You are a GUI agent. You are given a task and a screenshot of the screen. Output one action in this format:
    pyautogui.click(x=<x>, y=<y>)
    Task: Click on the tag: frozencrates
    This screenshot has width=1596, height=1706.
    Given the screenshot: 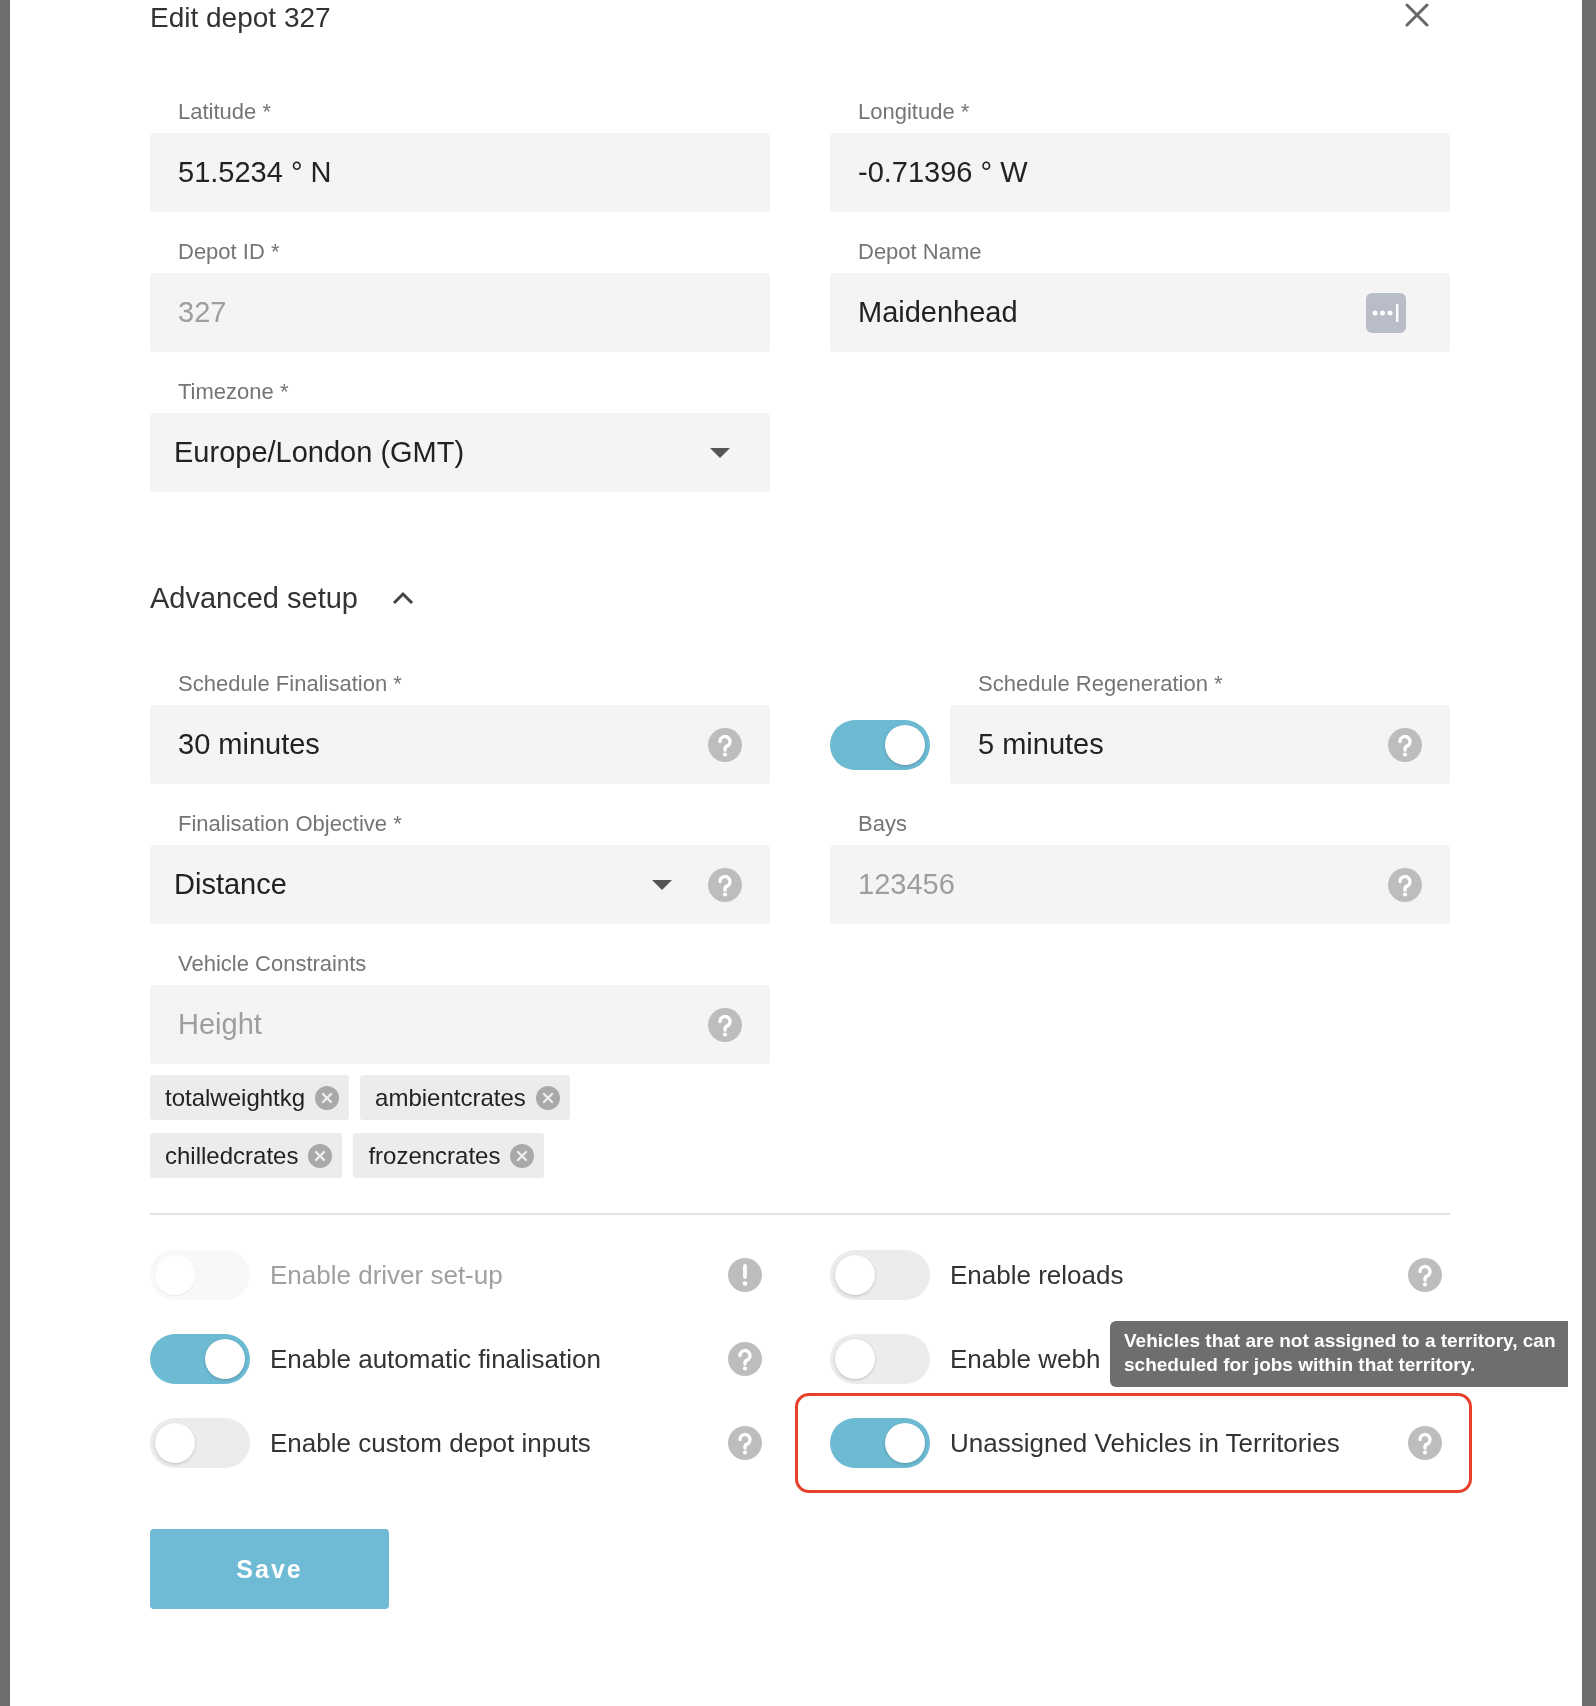 What is the action you would take?
    pyautogui.click(x=449, y=1155)
    